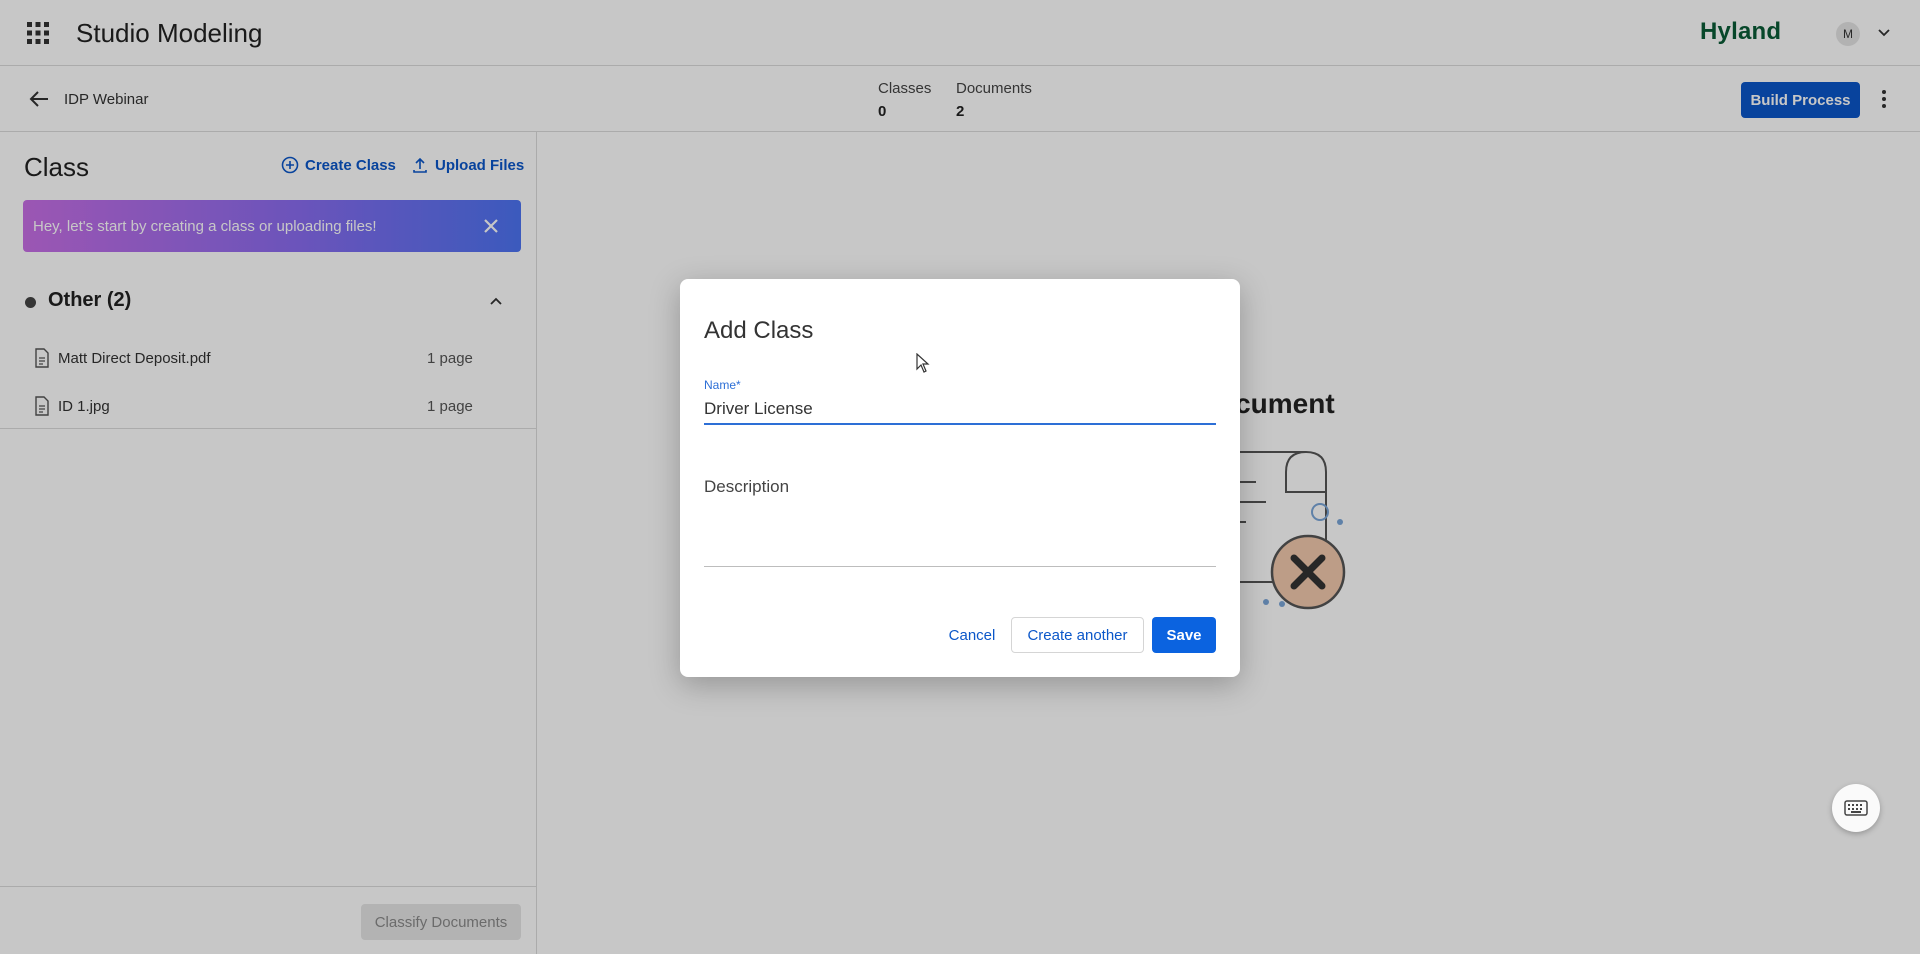  What do you see at coordinates (1184, 635) in the screenshot?
I see `save-button: Save` at bounding box center [1184, 635].